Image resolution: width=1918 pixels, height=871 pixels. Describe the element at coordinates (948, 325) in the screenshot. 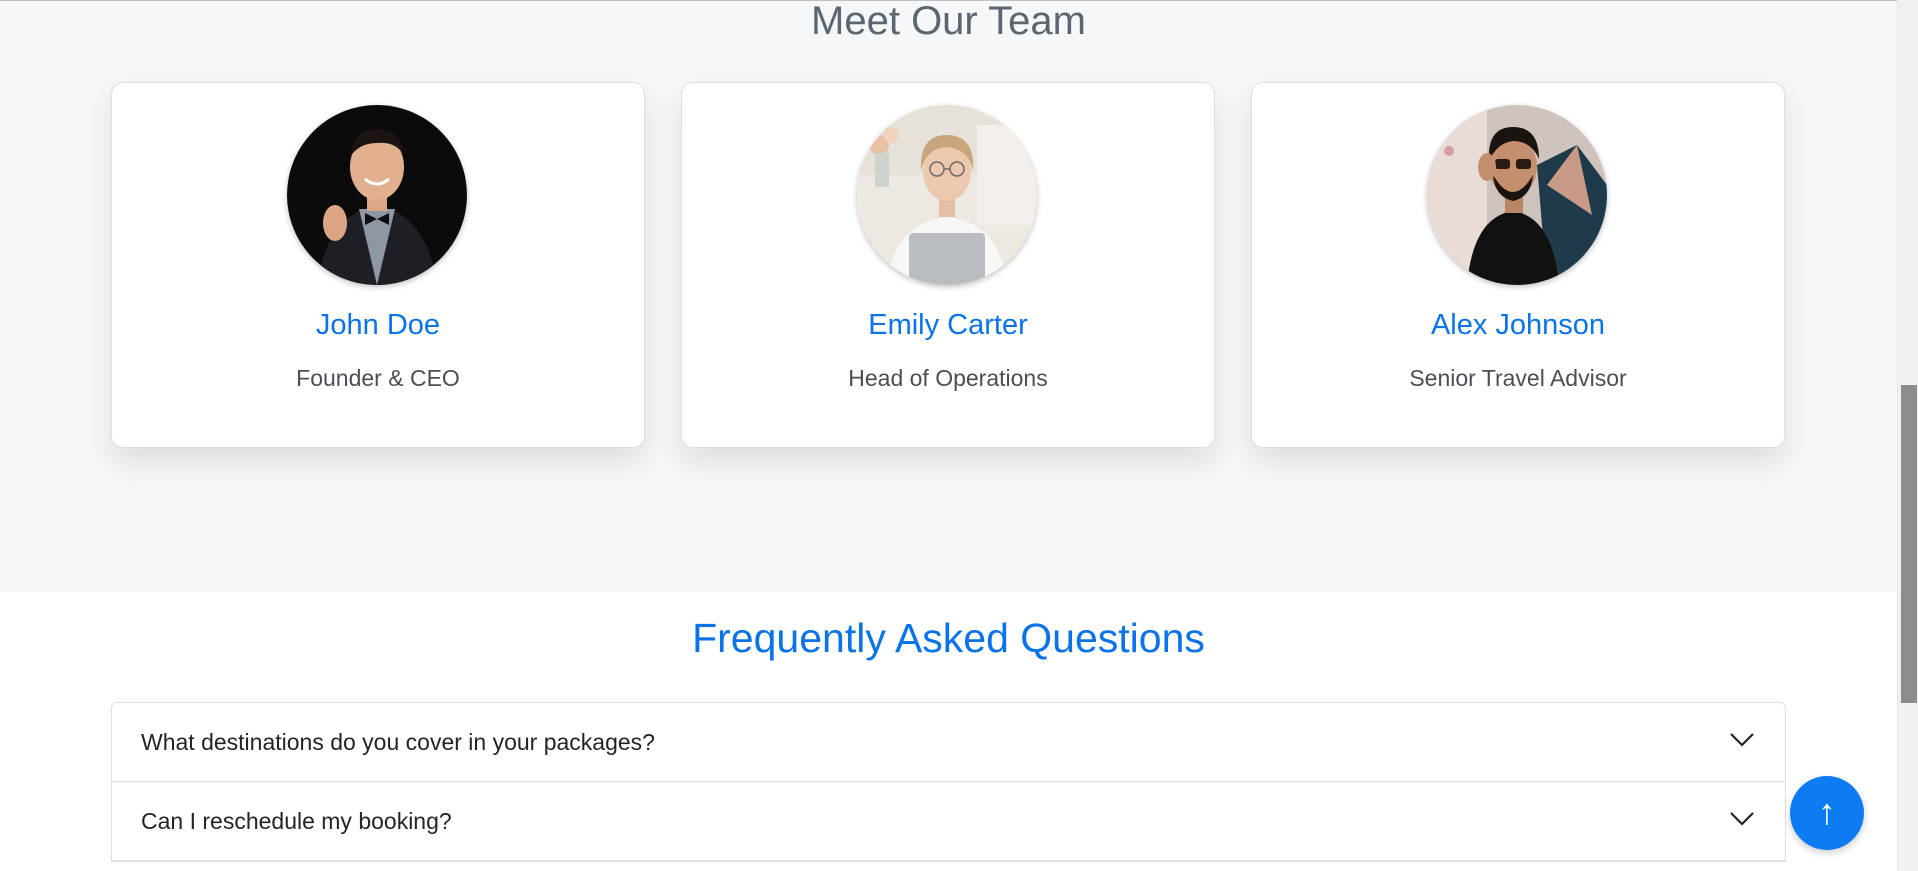

I see `member-name: Emily Carter` at that location.